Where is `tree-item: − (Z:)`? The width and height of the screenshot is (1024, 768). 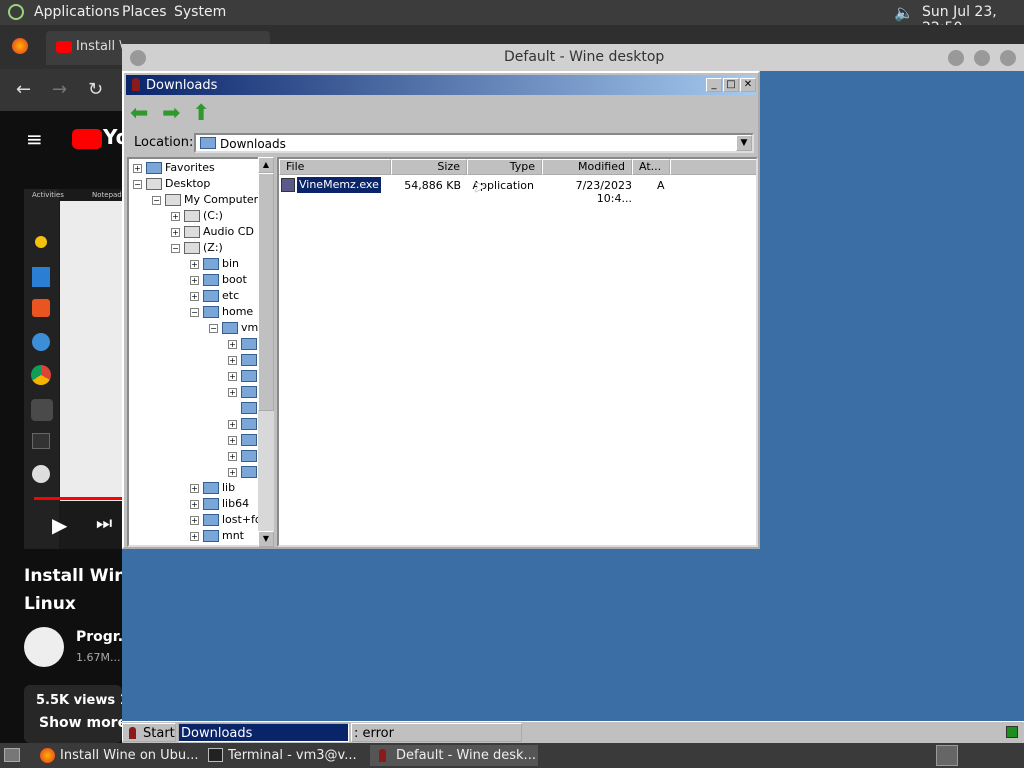
tree-item: − (Z:) is located at coordinates (197, 248).